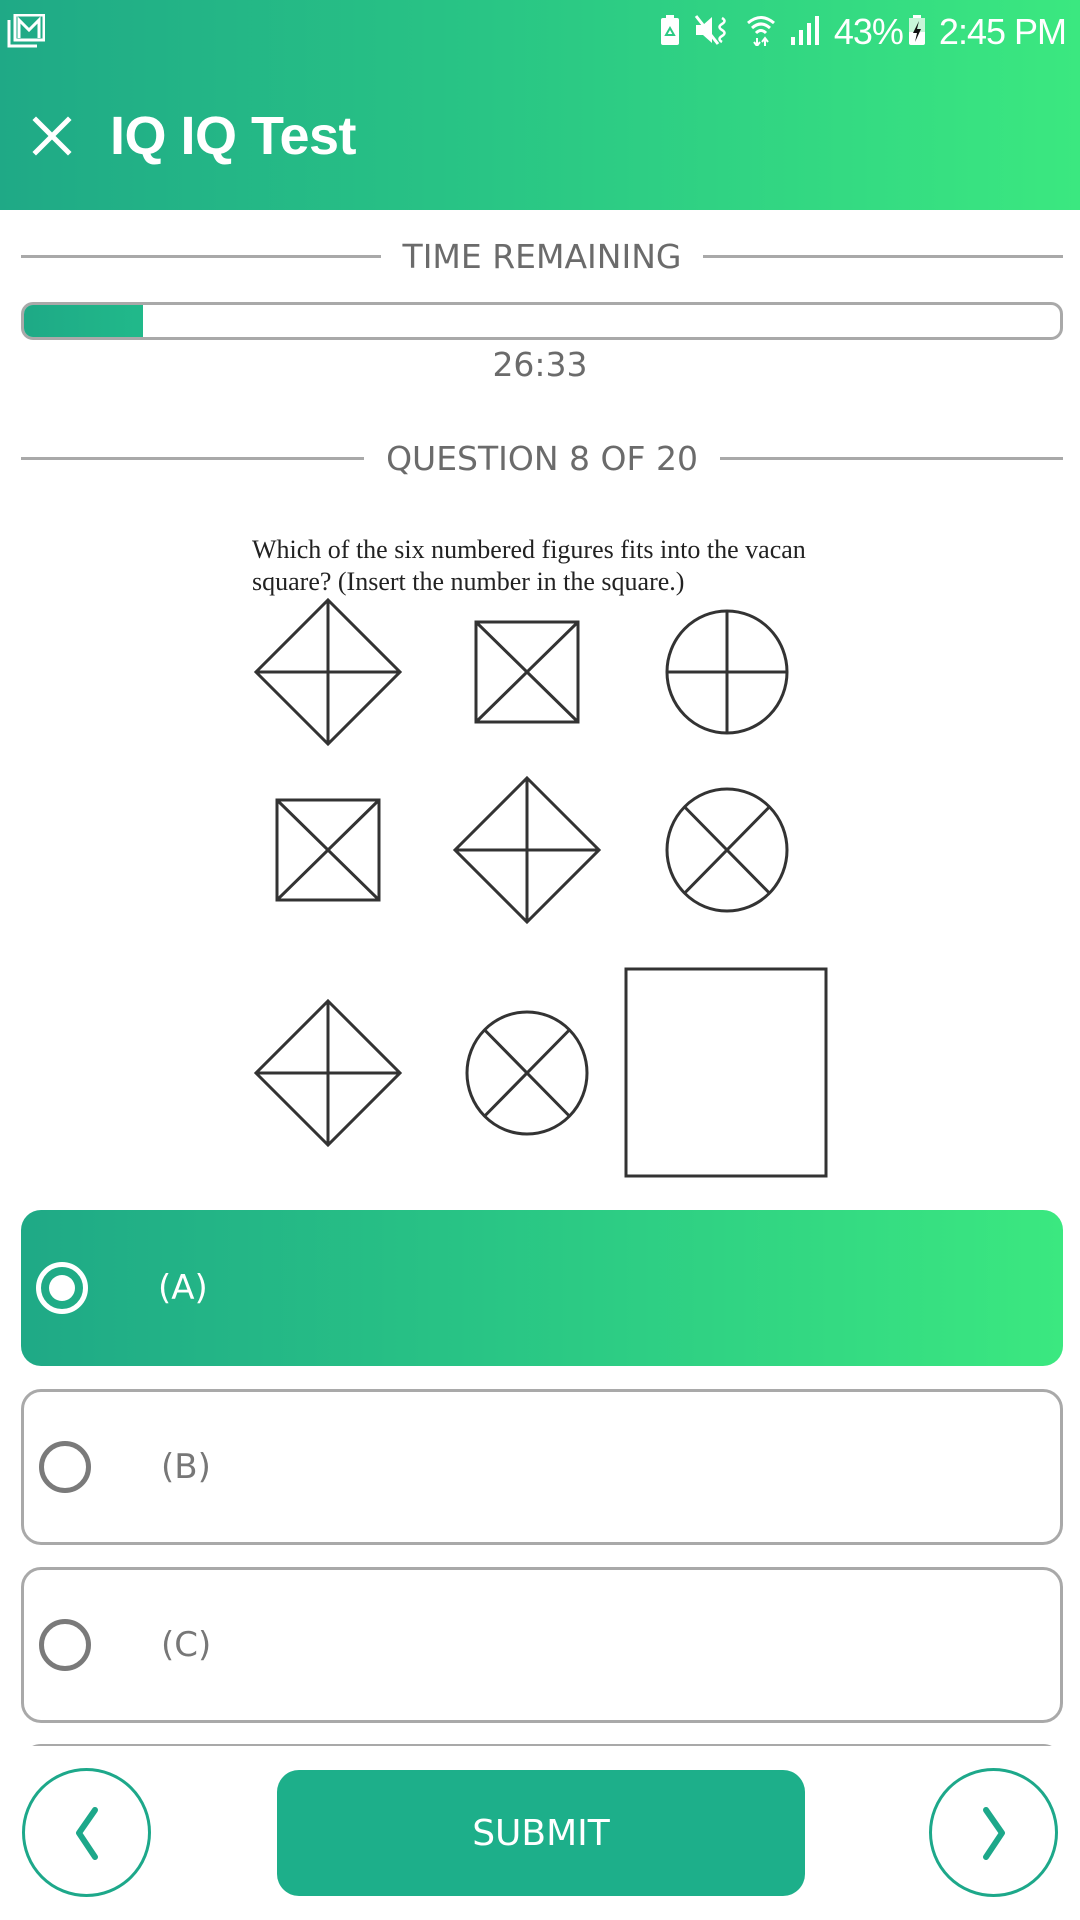 This screenshot has height=1920, width=1080. Describe the element at coordinates (542, 321) in the screenshot. I see `time-progress-bar` at that location.